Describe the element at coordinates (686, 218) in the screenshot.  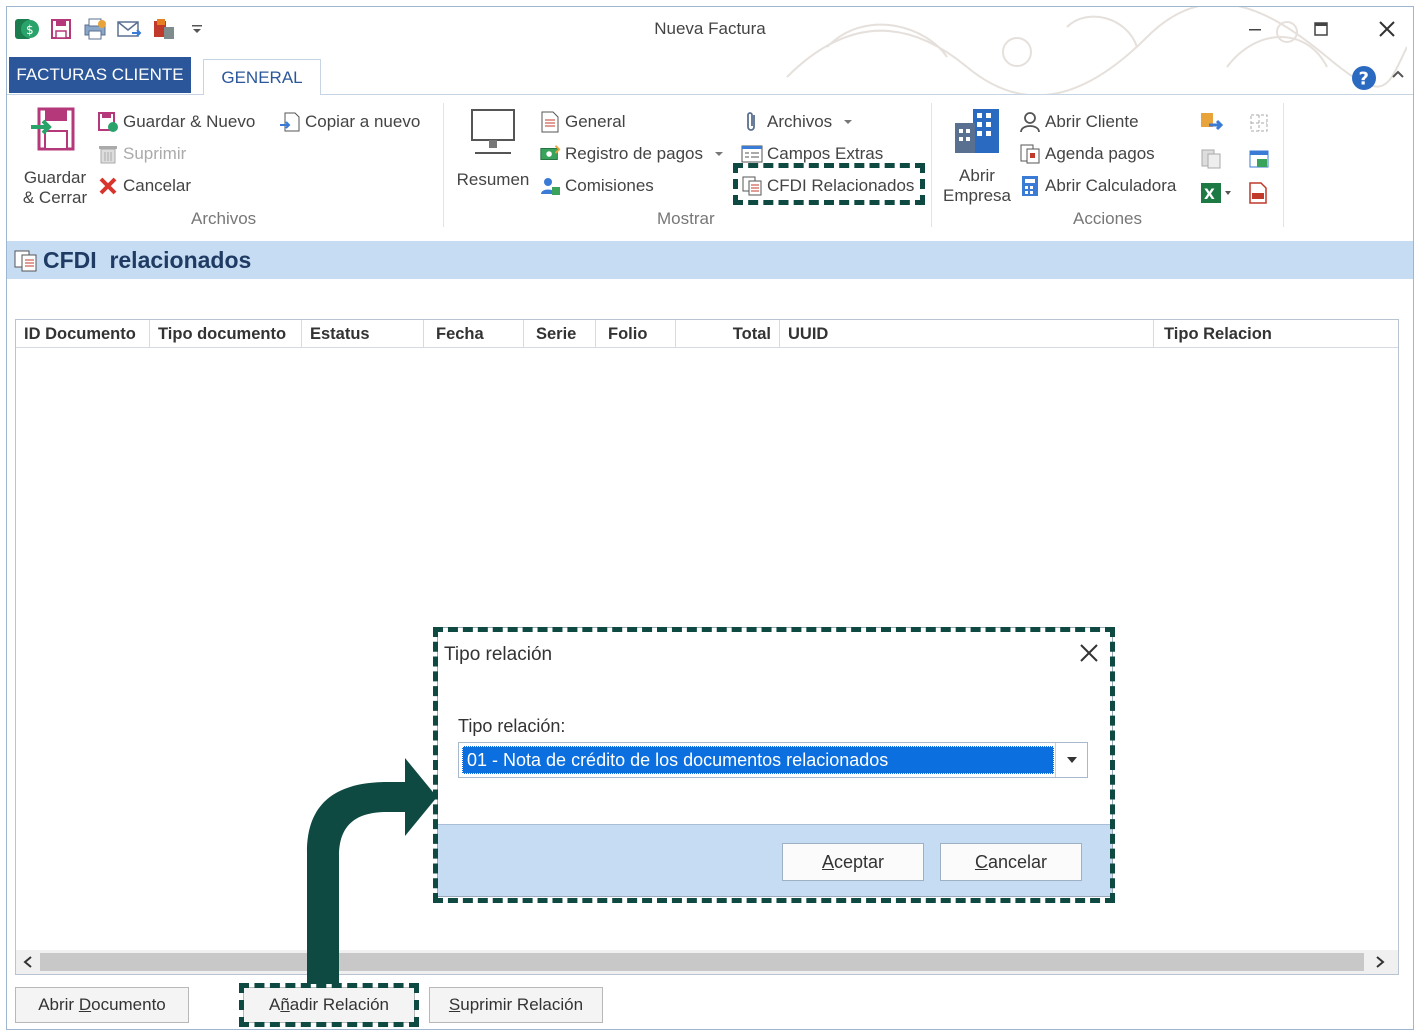
I see `mostrar-group-label: Mostrar` at that location.